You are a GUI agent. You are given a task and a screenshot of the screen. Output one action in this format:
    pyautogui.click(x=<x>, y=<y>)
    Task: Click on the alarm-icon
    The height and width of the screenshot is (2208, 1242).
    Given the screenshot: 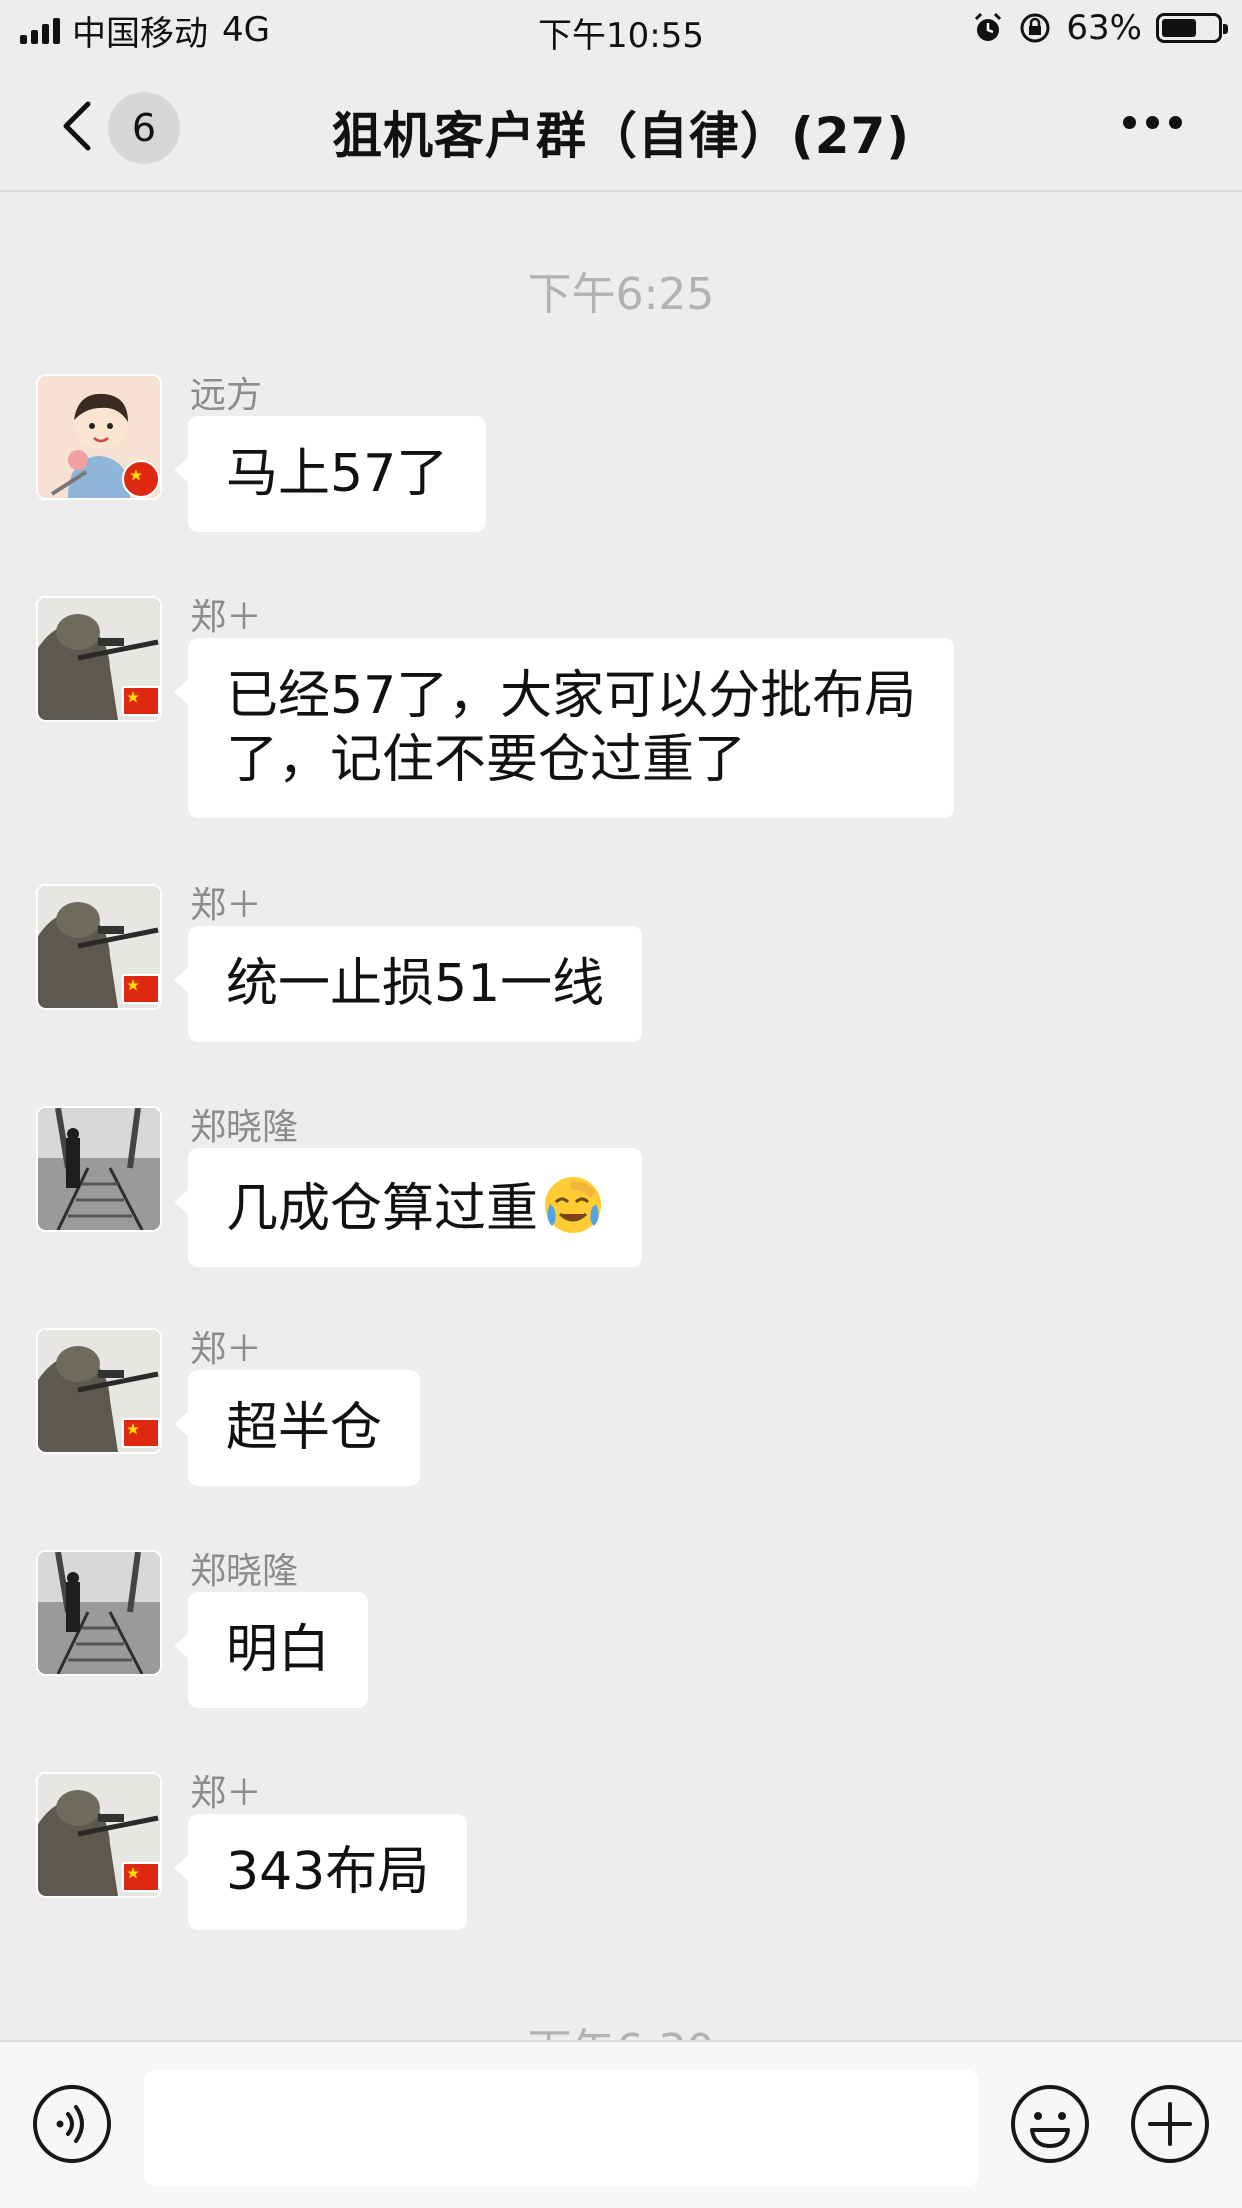 What is the action you would take?
    pyautogui.click(x=988, y=26)
    